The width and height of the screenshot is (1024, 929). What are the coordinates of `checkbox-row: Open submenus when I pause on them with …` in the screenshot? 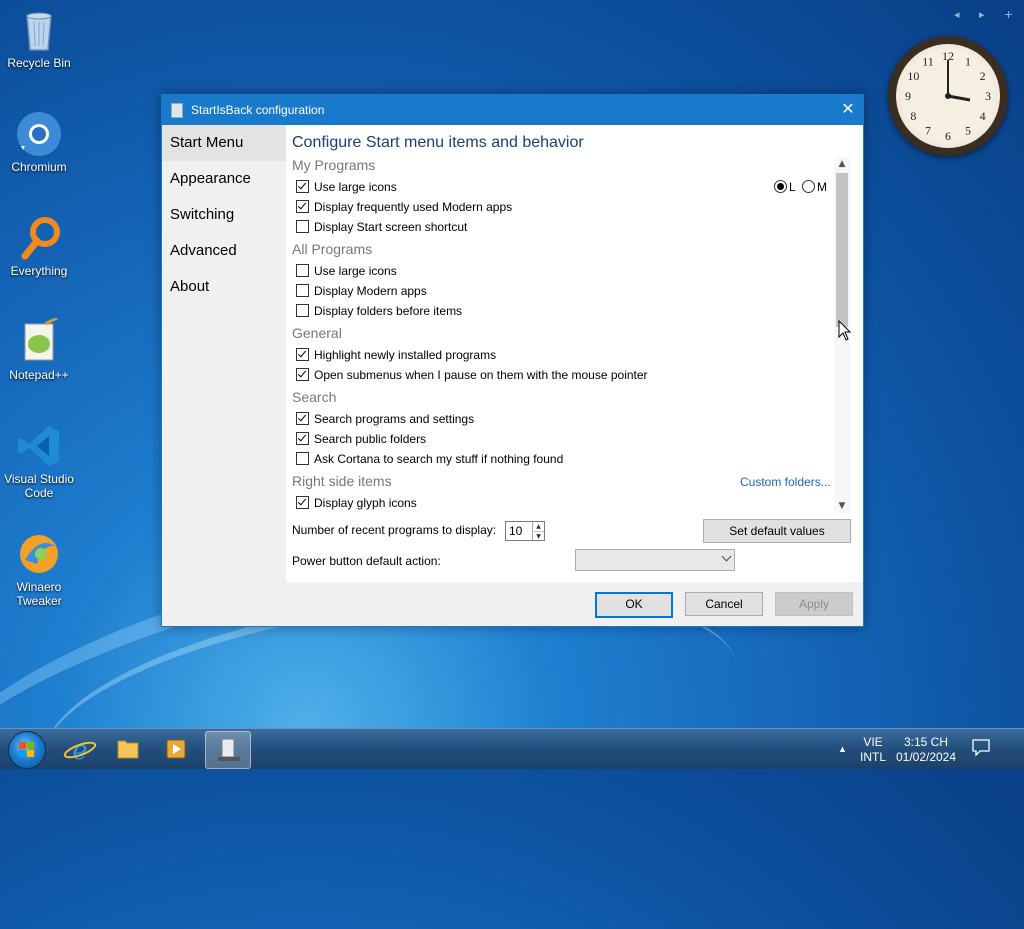 It's located at (472, 375).